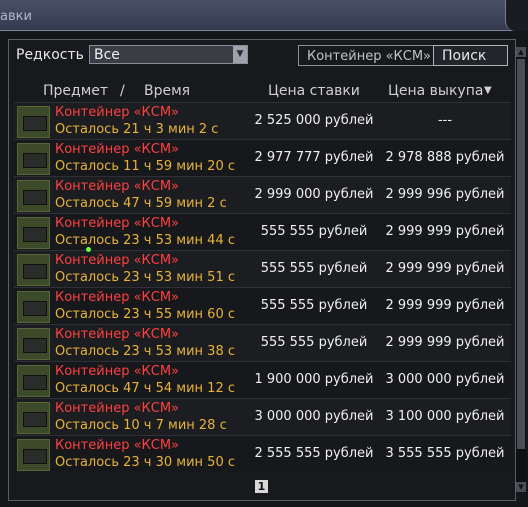 This screenshot has height=507, width=528. I want to click on status-dot, so click(88, 249).